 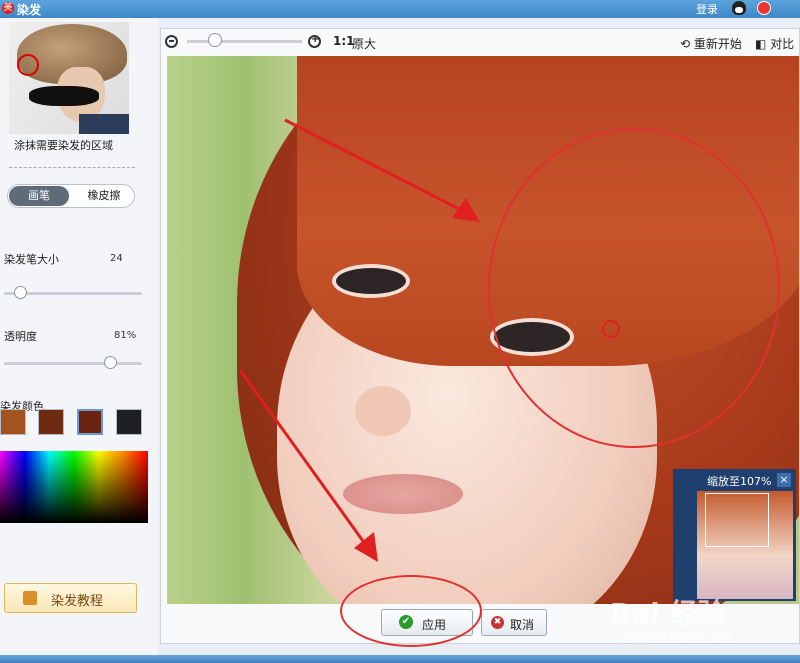 I want to click on zoom-level-label: 缩放至107%, so click(x=739, y=481).